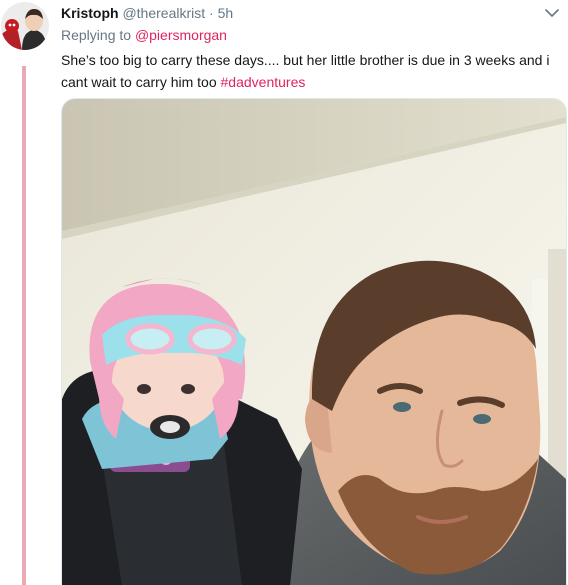 The image size is (568, 585). What do you see at coordinates (90, 13) in the screenshot?
I see `display-name: Kristoph` at bounding box center [90, 13].